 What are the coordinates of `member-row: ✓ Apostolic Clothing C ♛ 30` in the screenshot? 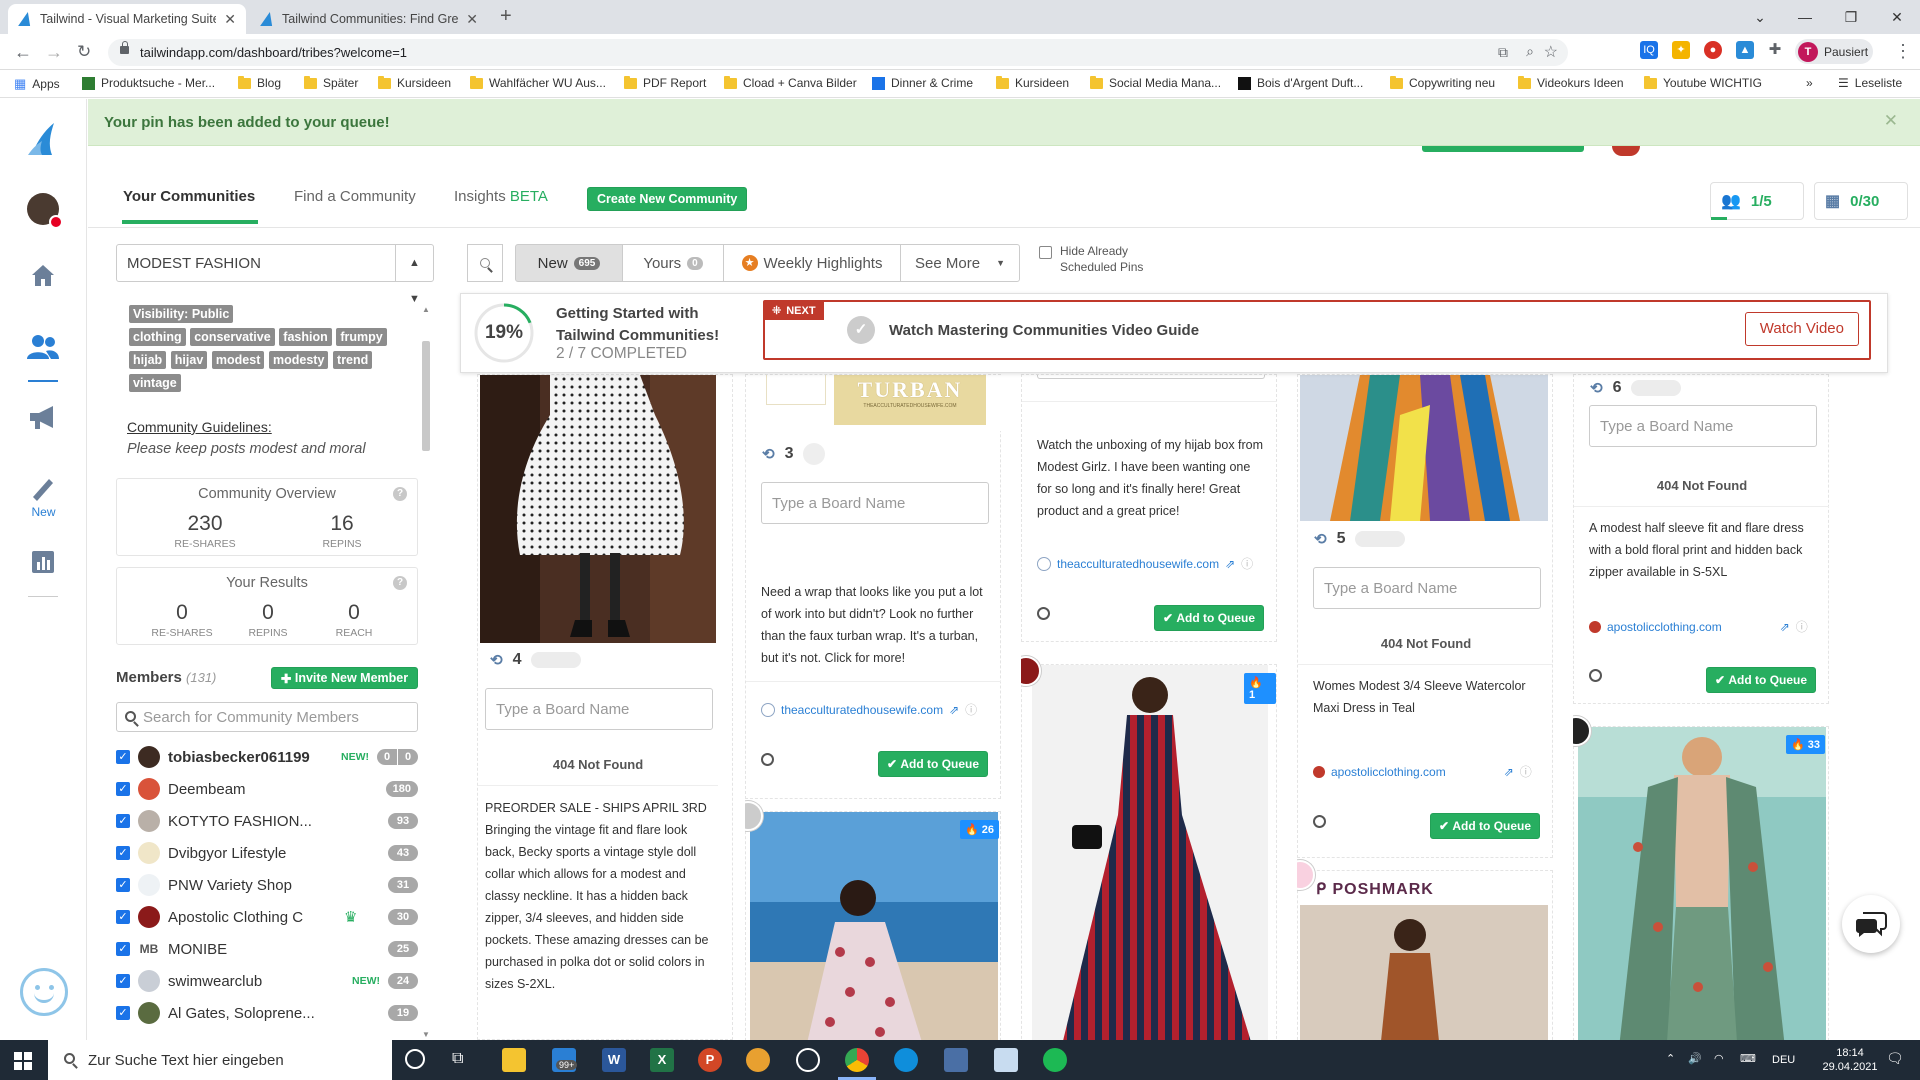 It's located at (267, 917).